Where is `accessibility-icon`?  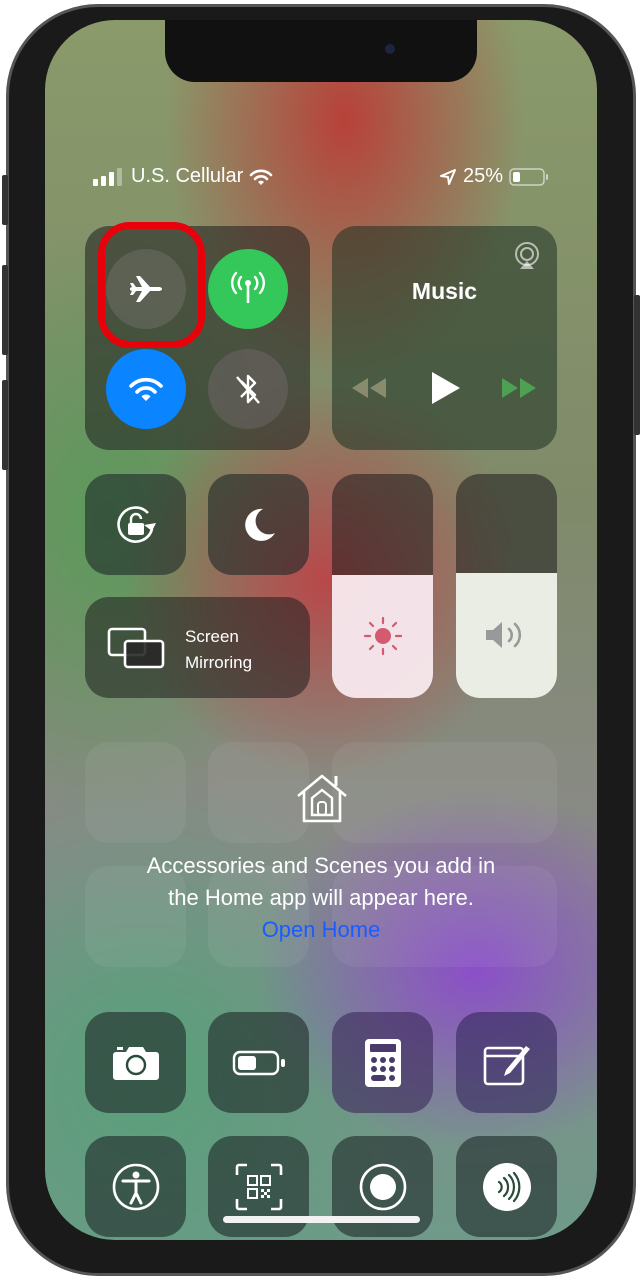 accessibility-icon is located at coordinates (136, 1187).